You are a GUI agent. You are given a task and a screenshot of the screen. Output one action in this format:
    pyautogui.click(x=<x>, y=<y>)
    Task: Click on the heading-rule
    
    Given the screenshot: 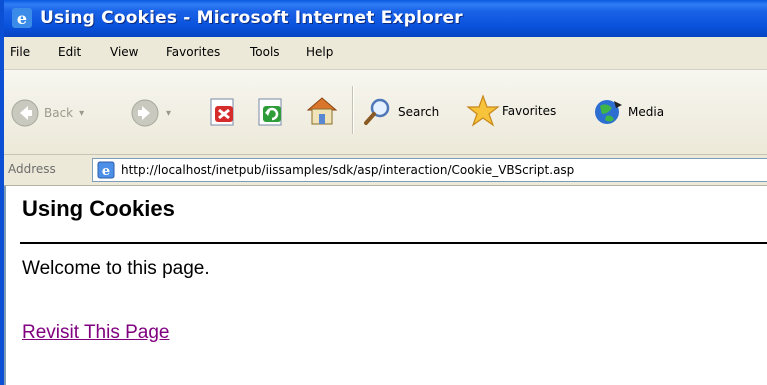 What is the action you would take?
    pyautogui.click(x=393, y=243)
    